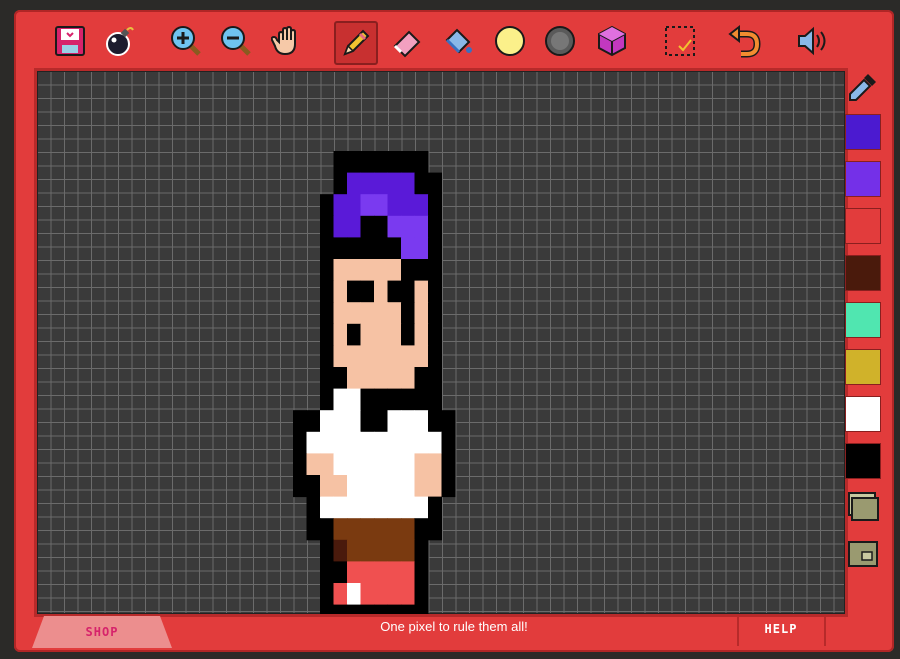 Image resolution: width=900 pixels, height=659 pixels. I want to click on save-button, so click(70, 41).